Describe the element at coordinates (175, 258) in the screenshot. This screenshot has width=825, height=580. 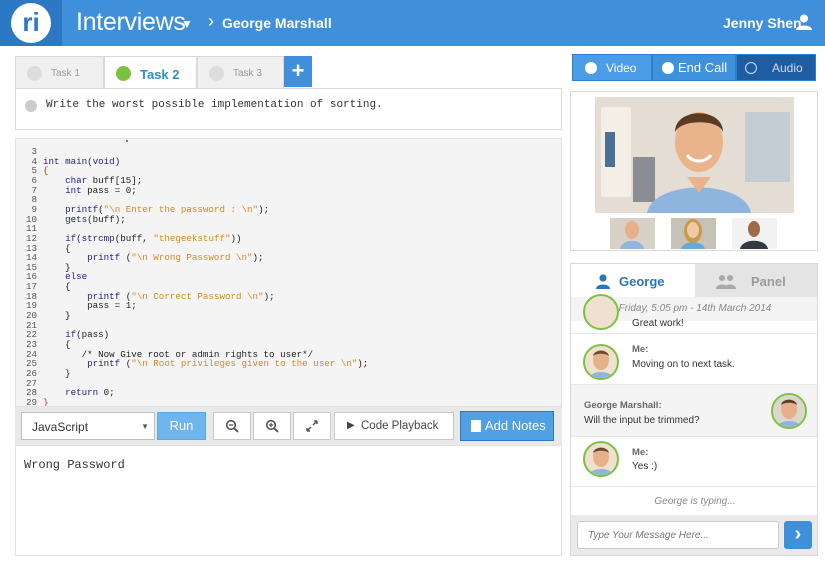
I see `code-text: printf ("\n Wrong Password \n");` at that location.